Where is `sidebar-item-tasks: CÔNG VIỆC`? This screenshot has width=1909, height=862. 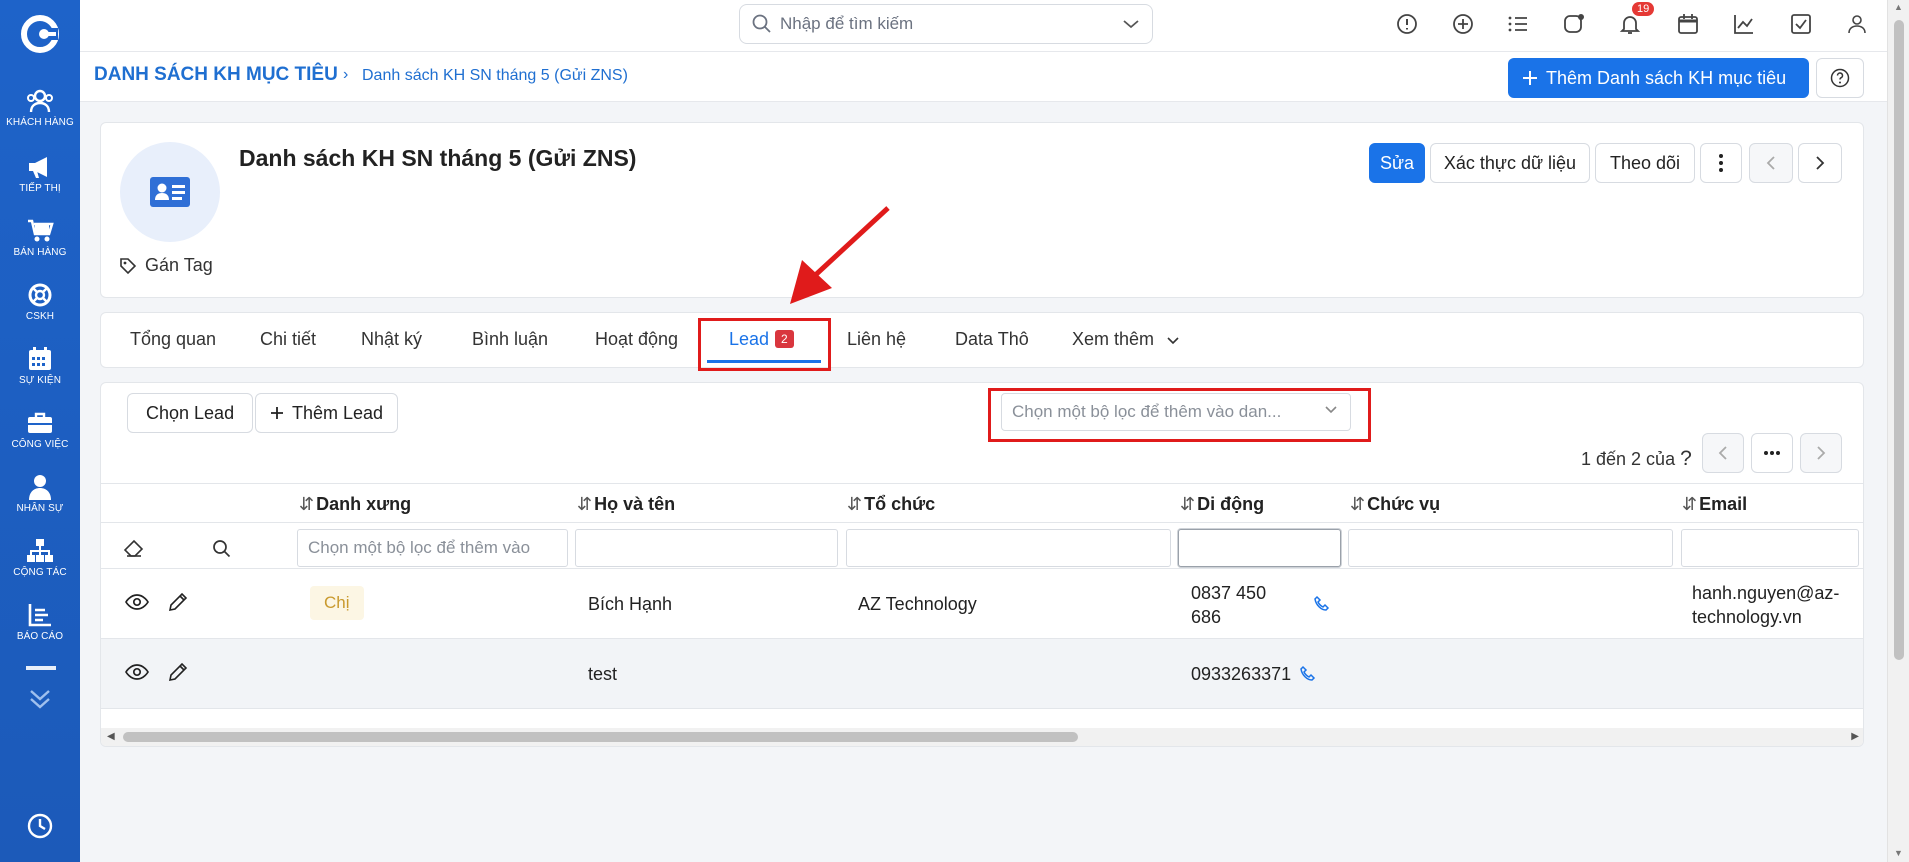
sidebar-item-tasks: CÔNG VIỆC is located at coordinates (40, 430).